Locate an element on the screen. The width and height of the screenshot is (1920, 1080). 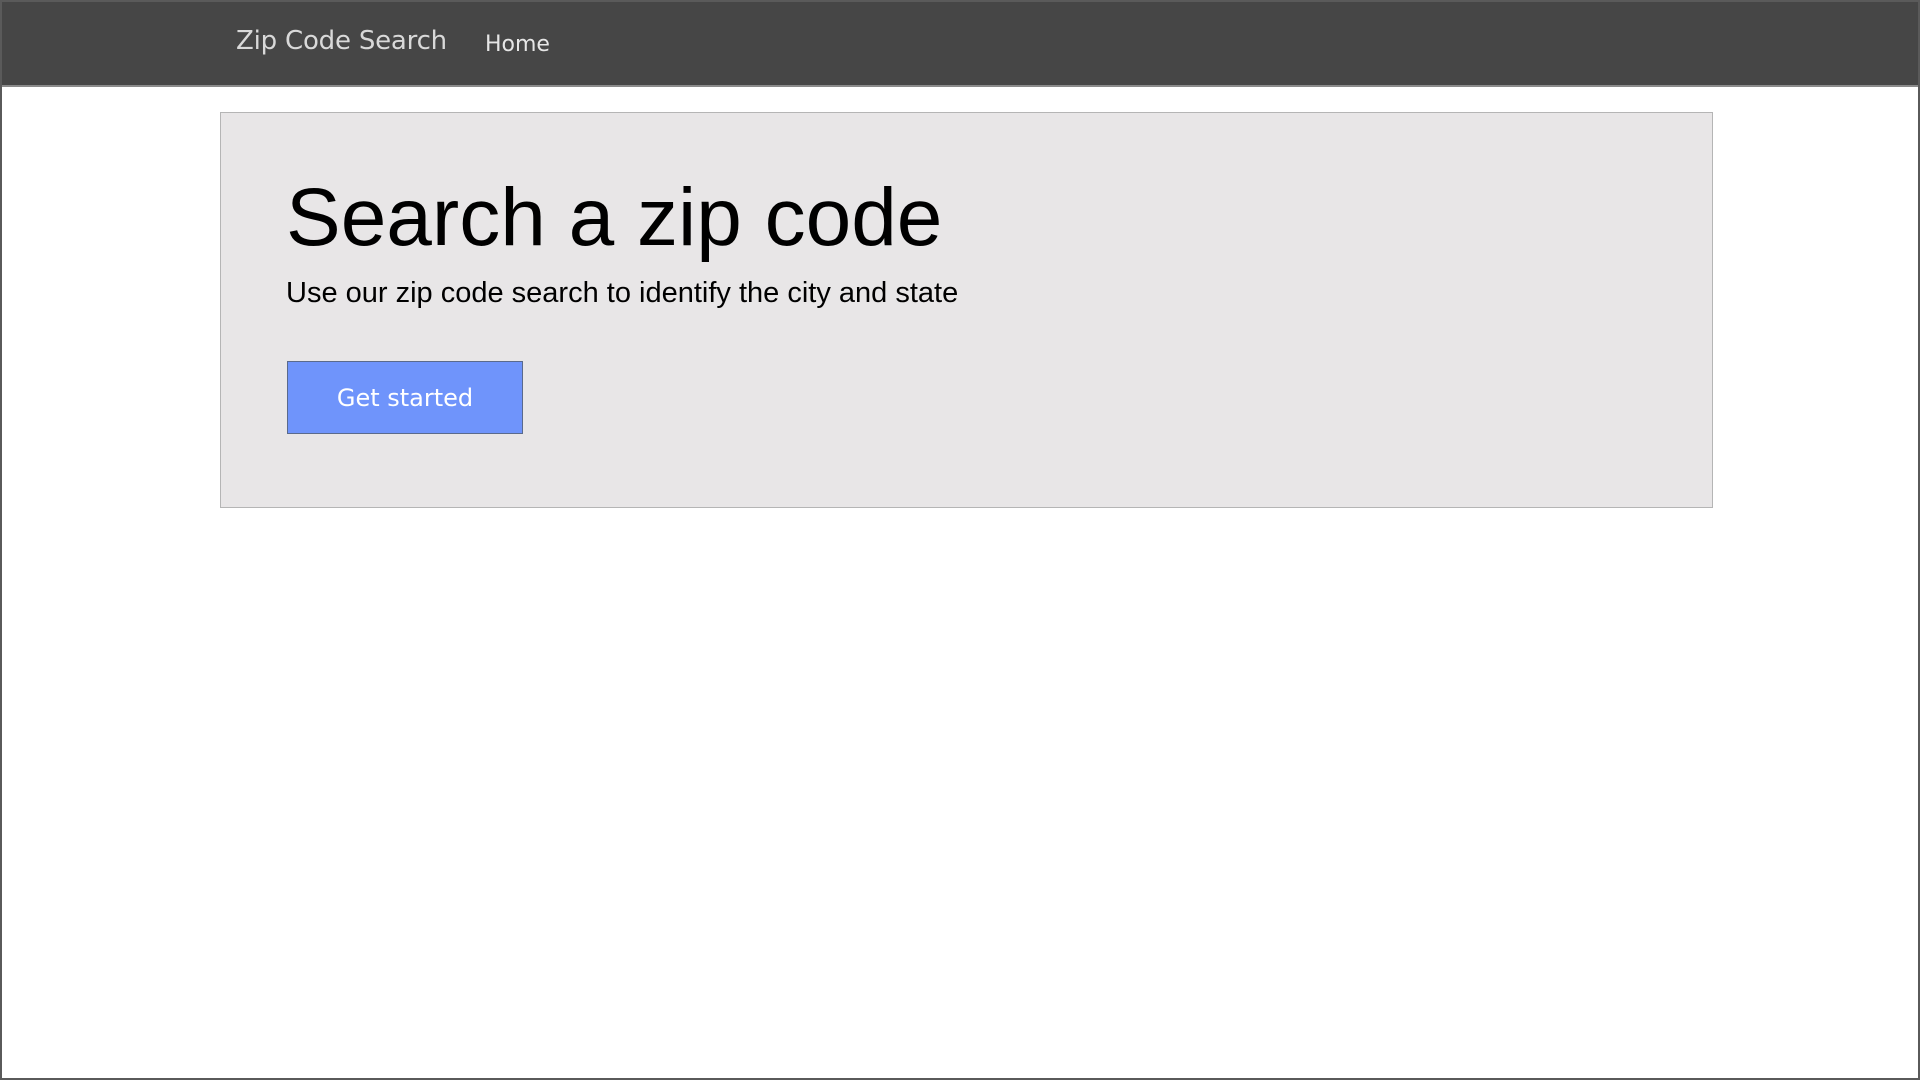
top-navbar: Zip Code Search Home is located at coordinates (960, 44).